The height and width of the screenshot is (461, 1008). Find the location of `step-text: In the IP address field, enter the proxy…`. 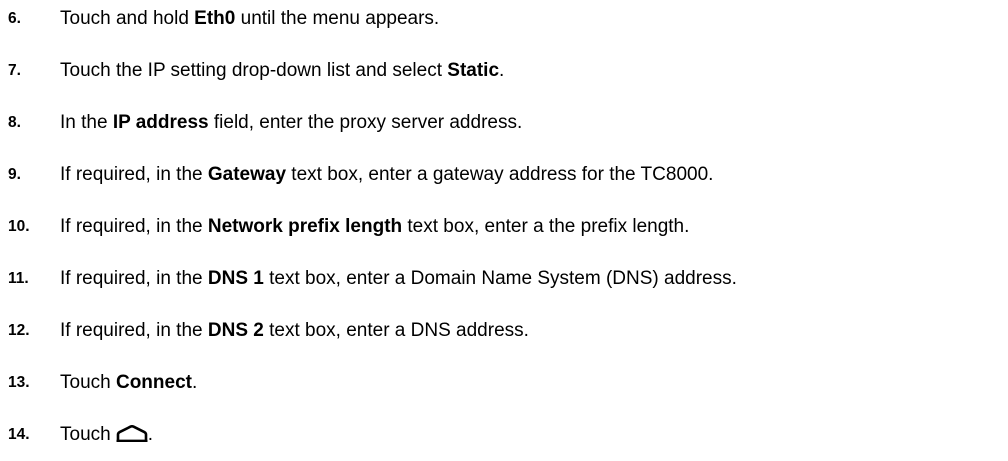

step-text: In the IP address field, enter the proxy… is located at coordinates (291, 122).